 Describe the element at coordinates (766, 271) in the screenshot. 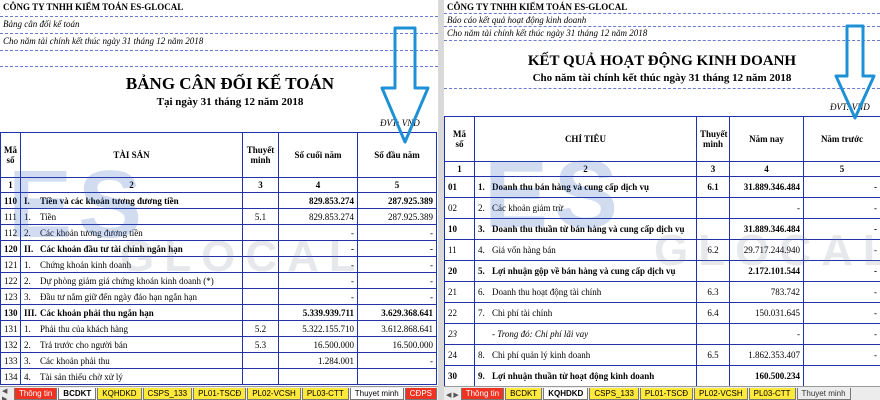

I see `row-this-year: 2.172.101.544` at that location.